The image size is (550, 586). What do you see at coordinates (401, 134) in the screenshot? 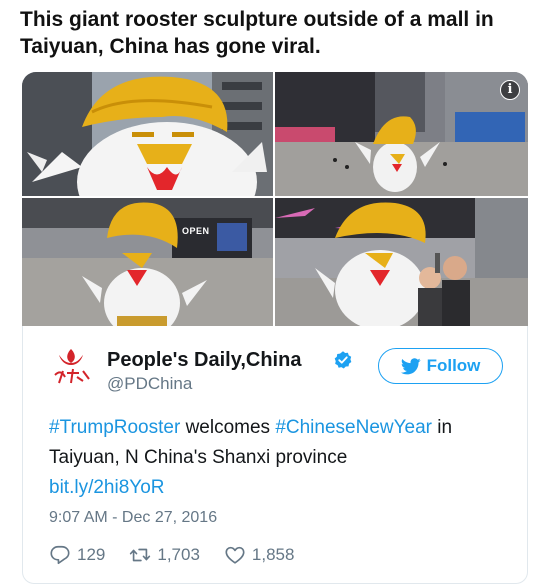
I see `photo-plaza-wide: i` at bounding box center [401, 134].